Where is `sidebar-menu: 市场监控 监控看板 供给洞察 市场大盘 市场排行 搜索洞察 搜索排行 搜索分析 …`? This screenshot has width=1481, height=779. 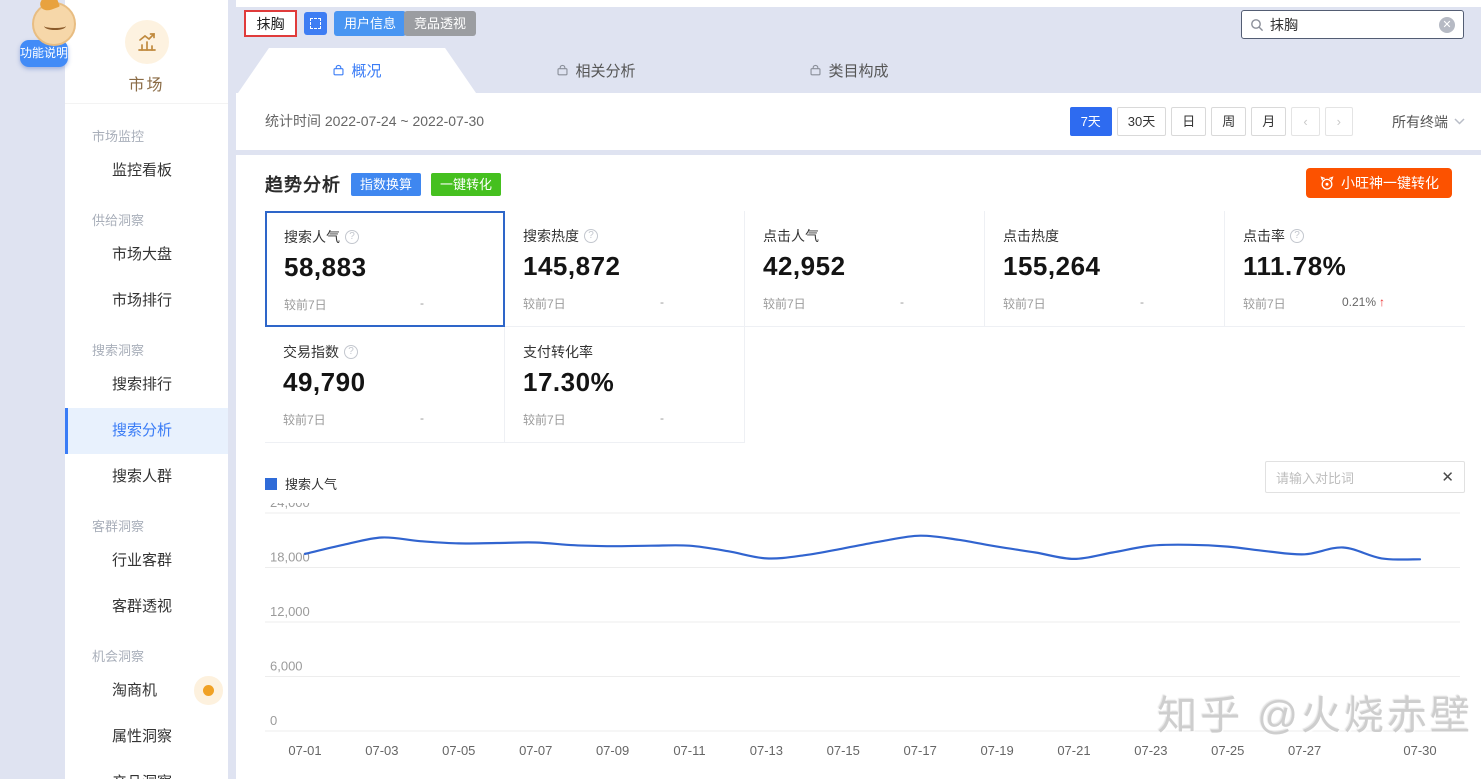 sidebar-menu: 市场监控 监控看板 供给洞察 市场大盘 市场排行 搜索洞察 搜索排行 搜索分析 … is located at coordinates (146, 441).